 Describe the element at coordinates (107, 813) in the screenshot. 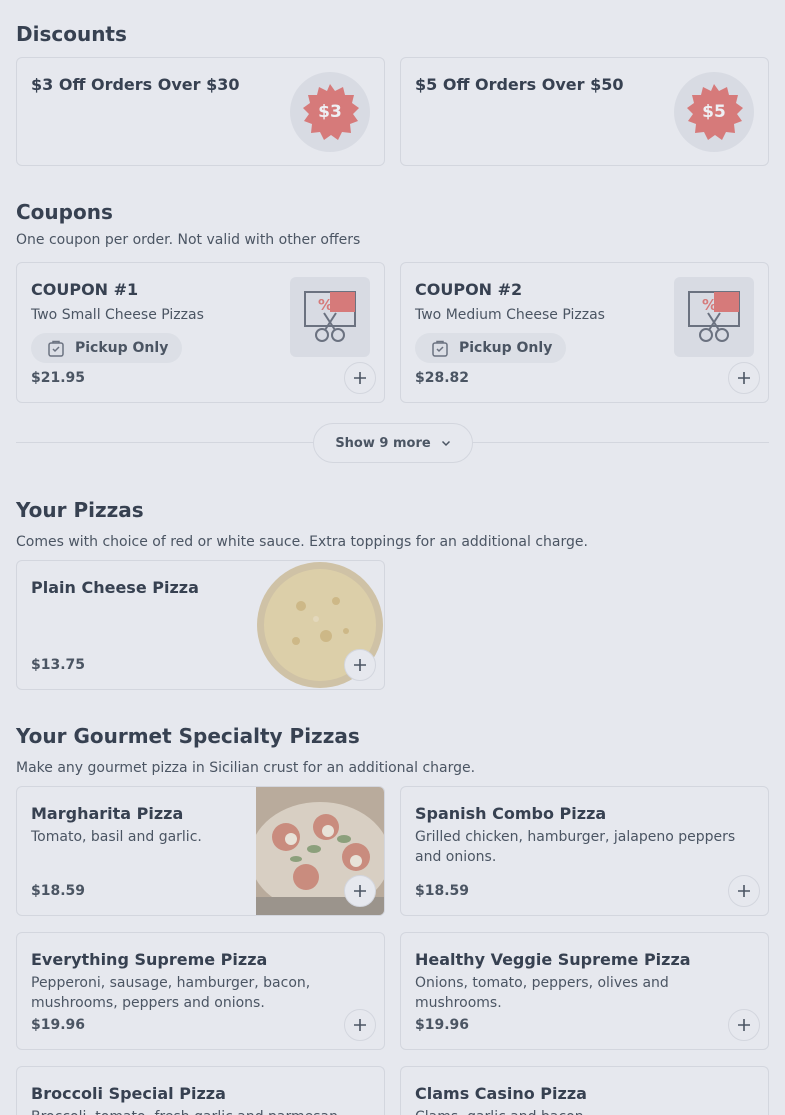

I see `menu-item-title: Margharita Pizza` at that location.